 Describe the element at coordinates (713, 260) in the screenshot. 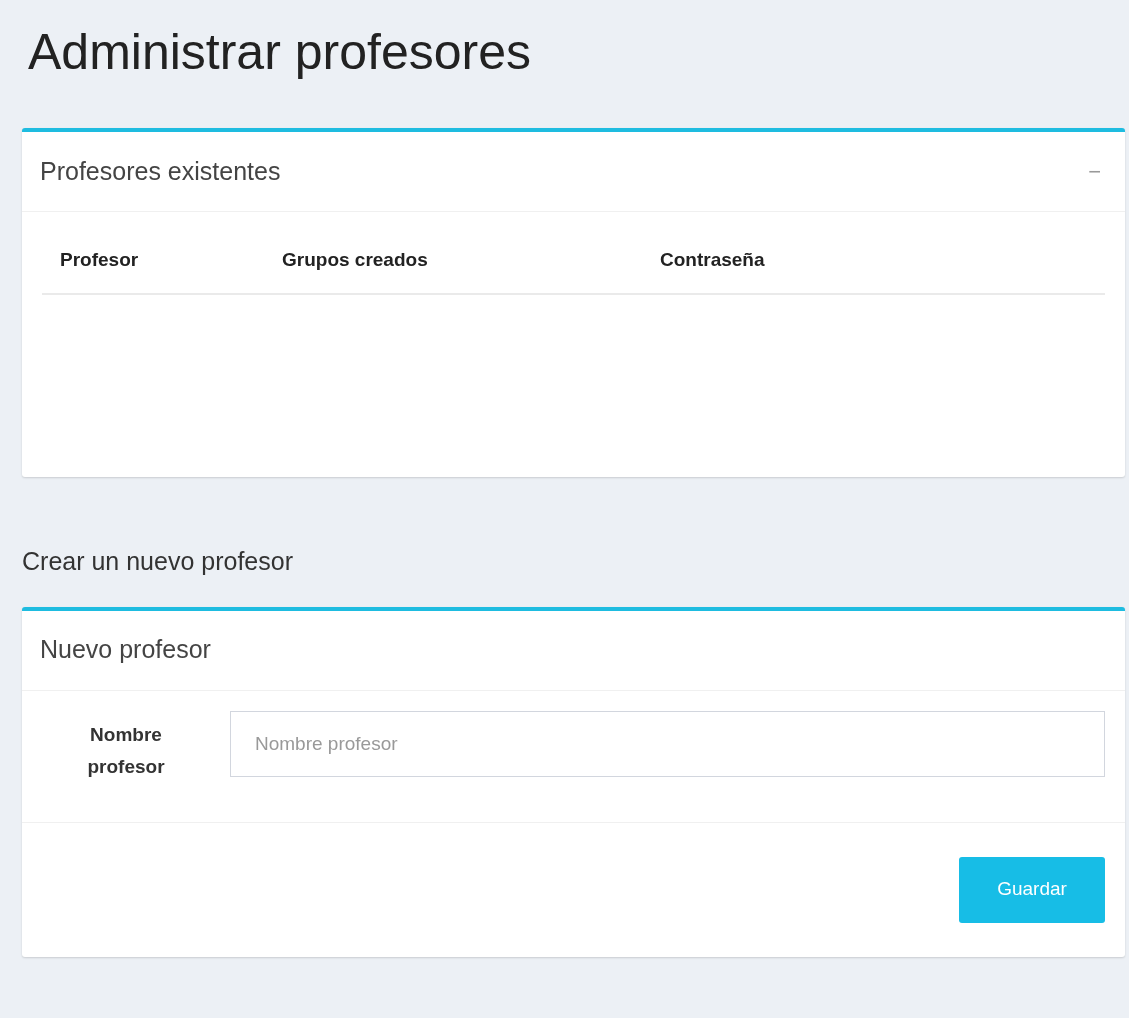

I see `column-header: Contraseña` at that location.